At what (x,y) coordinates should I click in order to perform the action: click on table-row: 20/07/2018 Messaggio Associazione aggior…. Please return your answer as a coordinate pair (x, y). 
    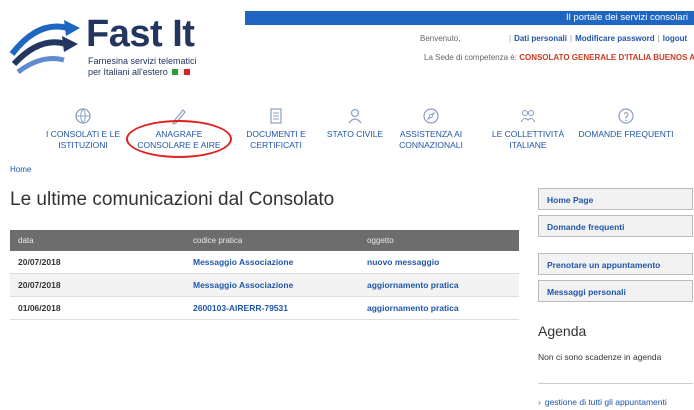
    Looking at the image, I should click on (264, 285).